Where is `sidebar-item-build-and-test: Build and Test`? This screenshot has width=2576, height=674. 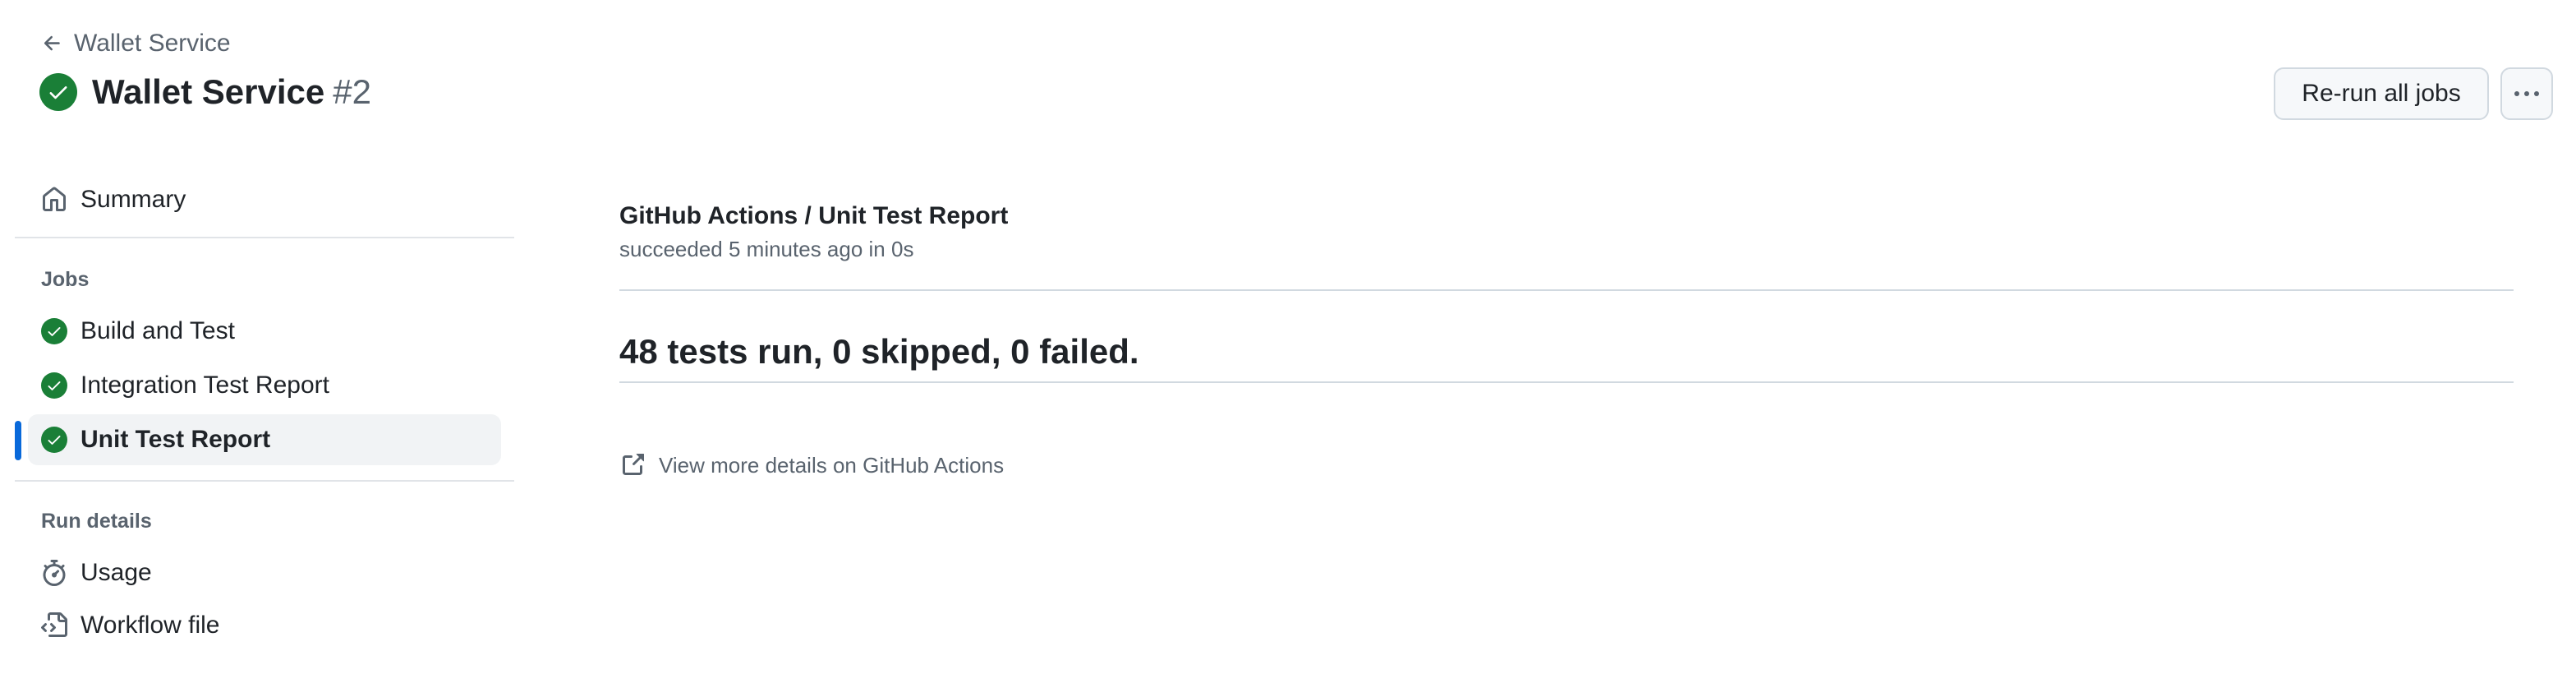
sidebar-item-build-and-test: Build and Test is located at coordinates (264, 331).